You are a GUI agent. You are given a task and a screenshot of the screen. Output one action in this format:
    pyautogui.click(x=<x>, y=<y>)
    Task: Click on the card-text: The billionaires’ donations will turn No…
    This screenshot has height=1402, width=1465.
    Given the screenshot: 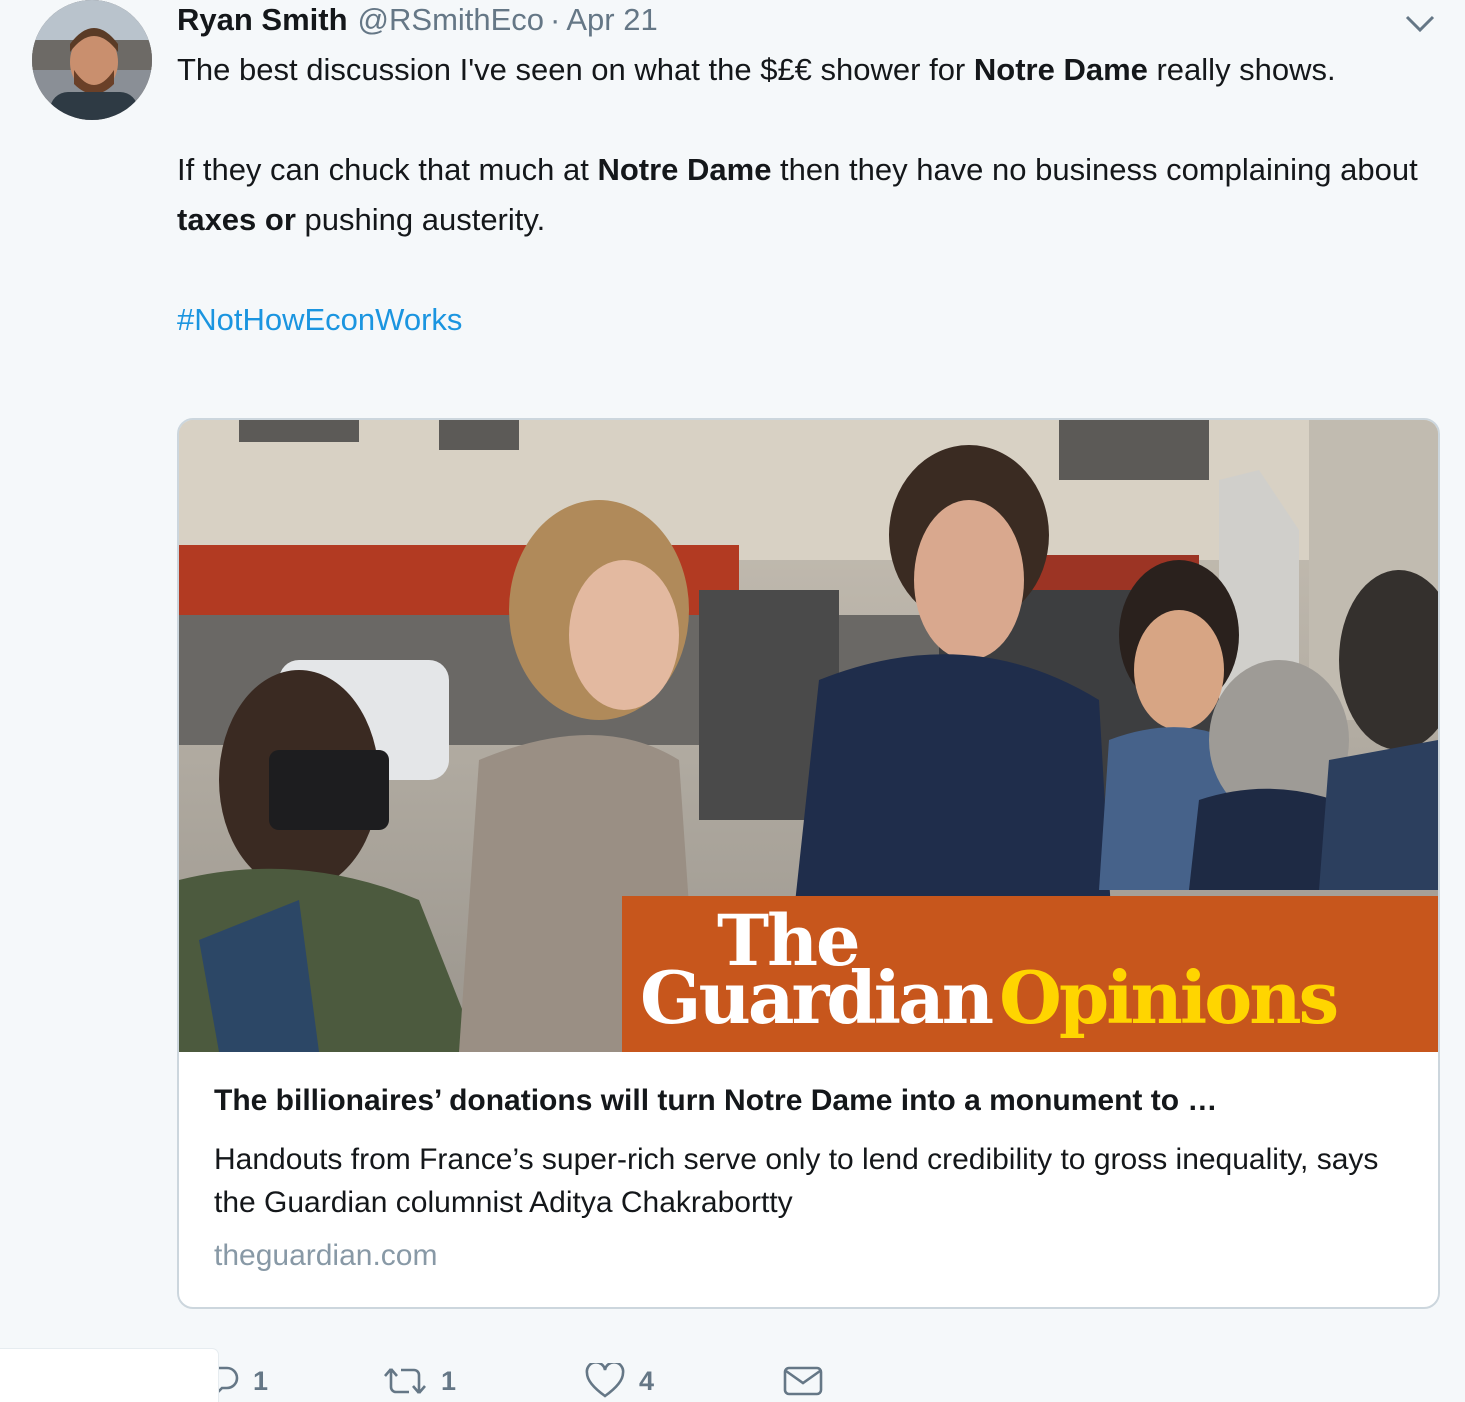 What is the action you would take?
    pyautogui.click(x=809, y=1179)
    